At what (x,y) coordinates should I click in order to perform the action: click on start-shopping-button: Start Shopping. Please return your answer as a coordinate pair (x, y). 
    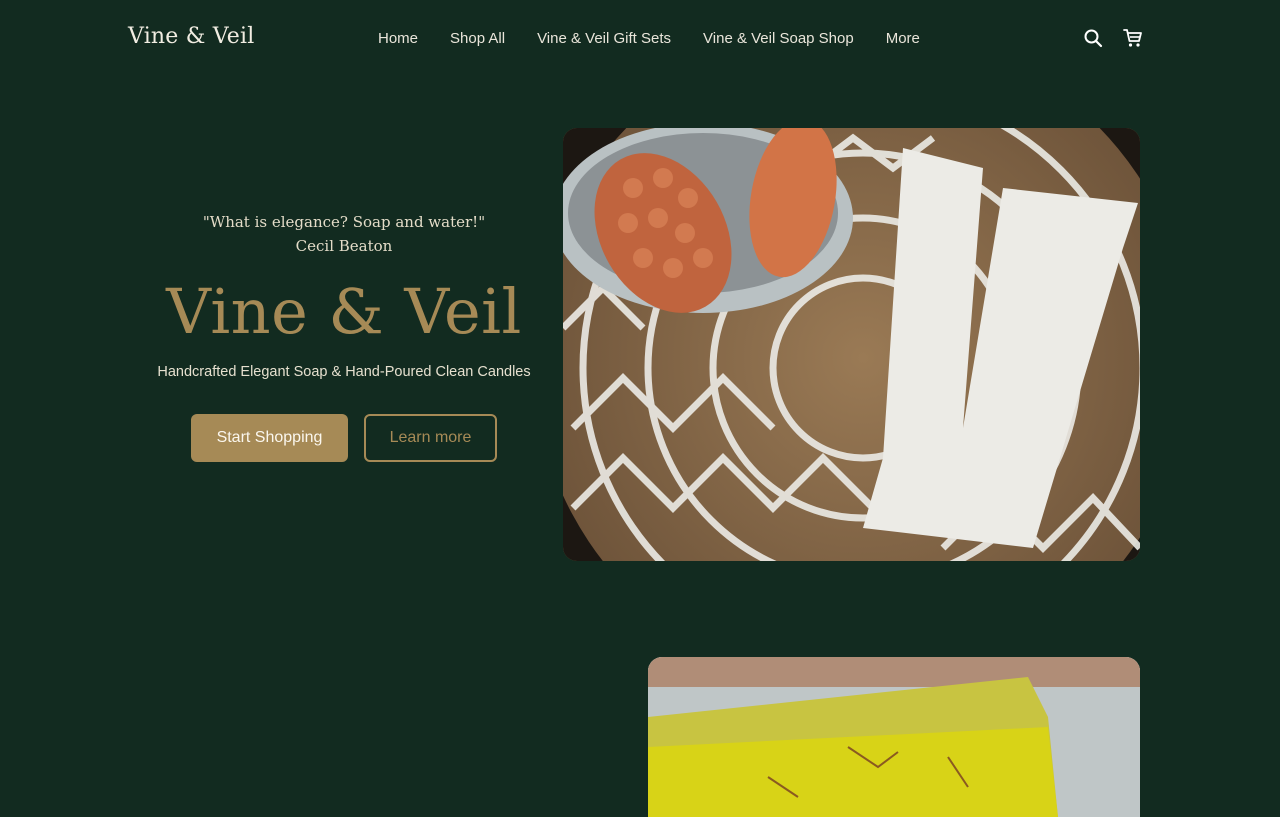
    Looking at the image, I should click on (269, 438).